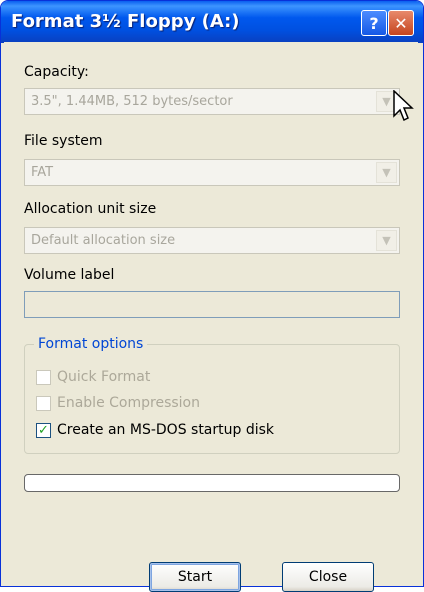  Describe the element at coordinates (212, 483) in the screenshot. I see `format-progress-bar` at that location.